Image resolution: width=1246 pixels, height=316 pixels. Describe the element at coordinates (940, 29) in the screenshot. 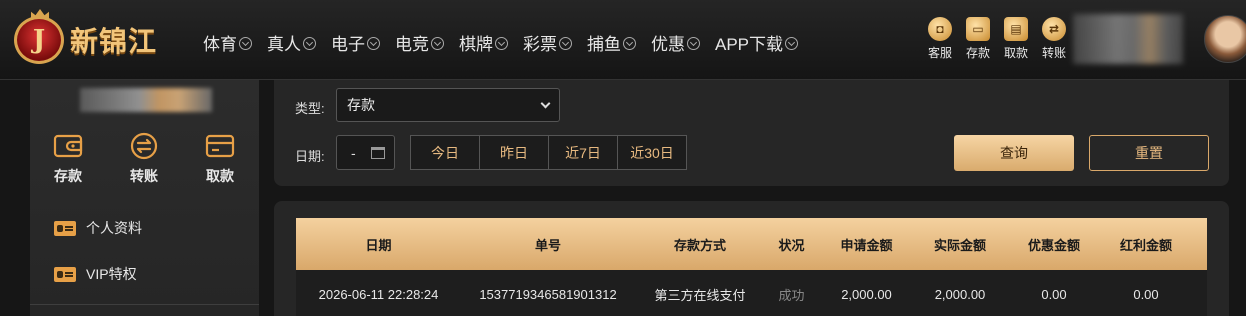

I see `chat-icon: ◘` at that location.